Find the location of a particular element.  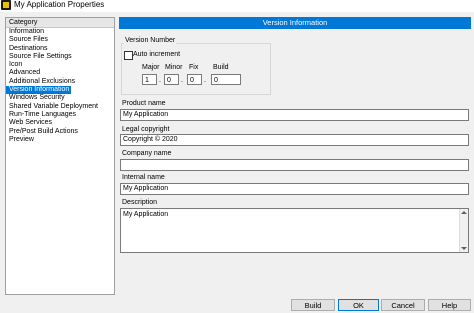

description-field: My Application is located at coordinates (294, 230).